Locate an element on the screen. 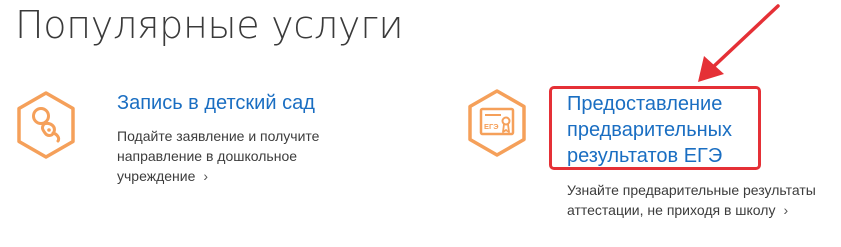 Image resolution: width=841 pixels, height=247 pixels. certificate-icon-label: ЕГЭ is located at coordinates (491, 126).